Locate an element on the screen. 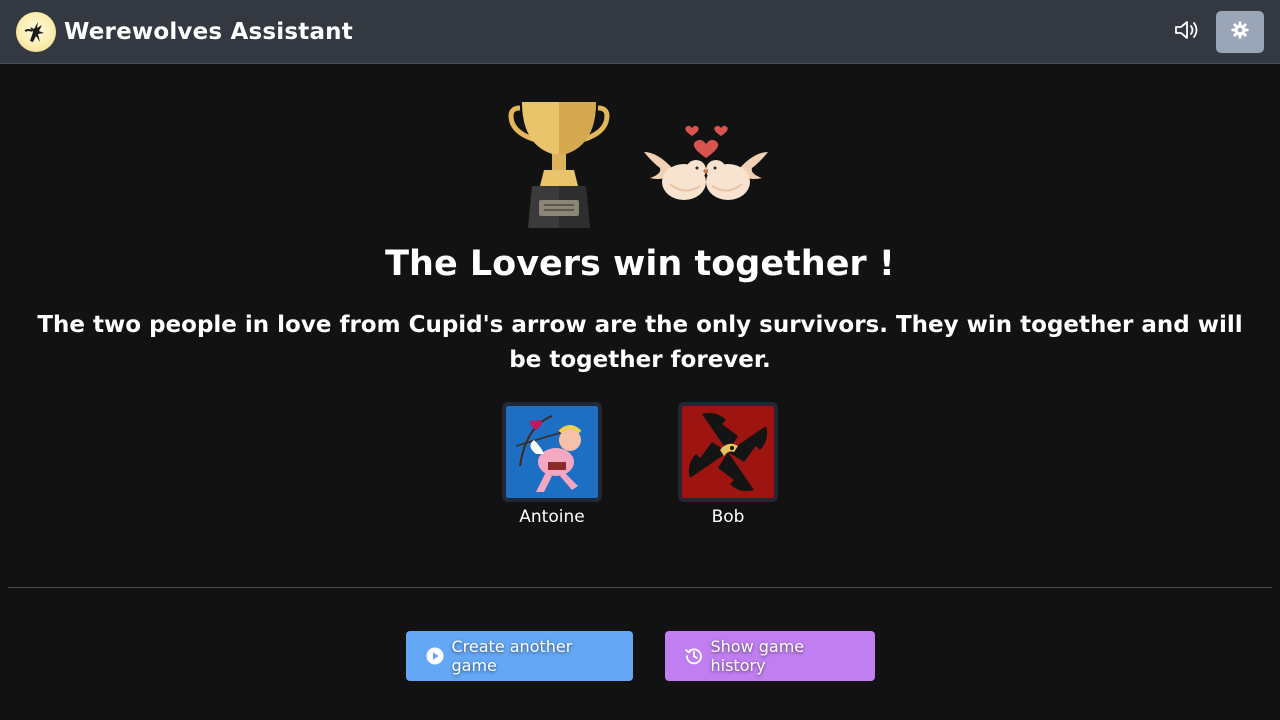  gear-icon is located at coordinates (1240, 32).